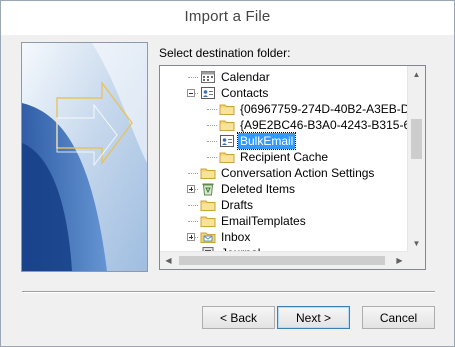 This screenshot has height=347, width=455. What do you see at coordinates (228, 292) in the screenshot?
I see `divider` at bounding box center [228, 292].